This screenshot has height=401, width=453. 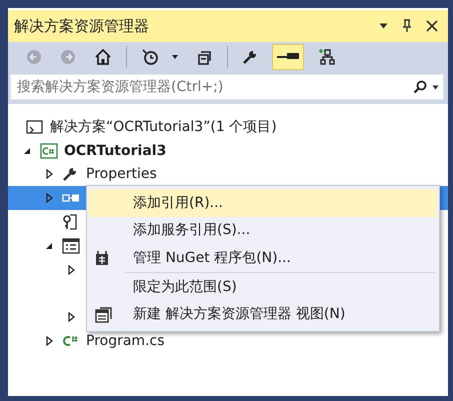 I want to click on tree-item-label: Properties, so click(x=121, y=174).